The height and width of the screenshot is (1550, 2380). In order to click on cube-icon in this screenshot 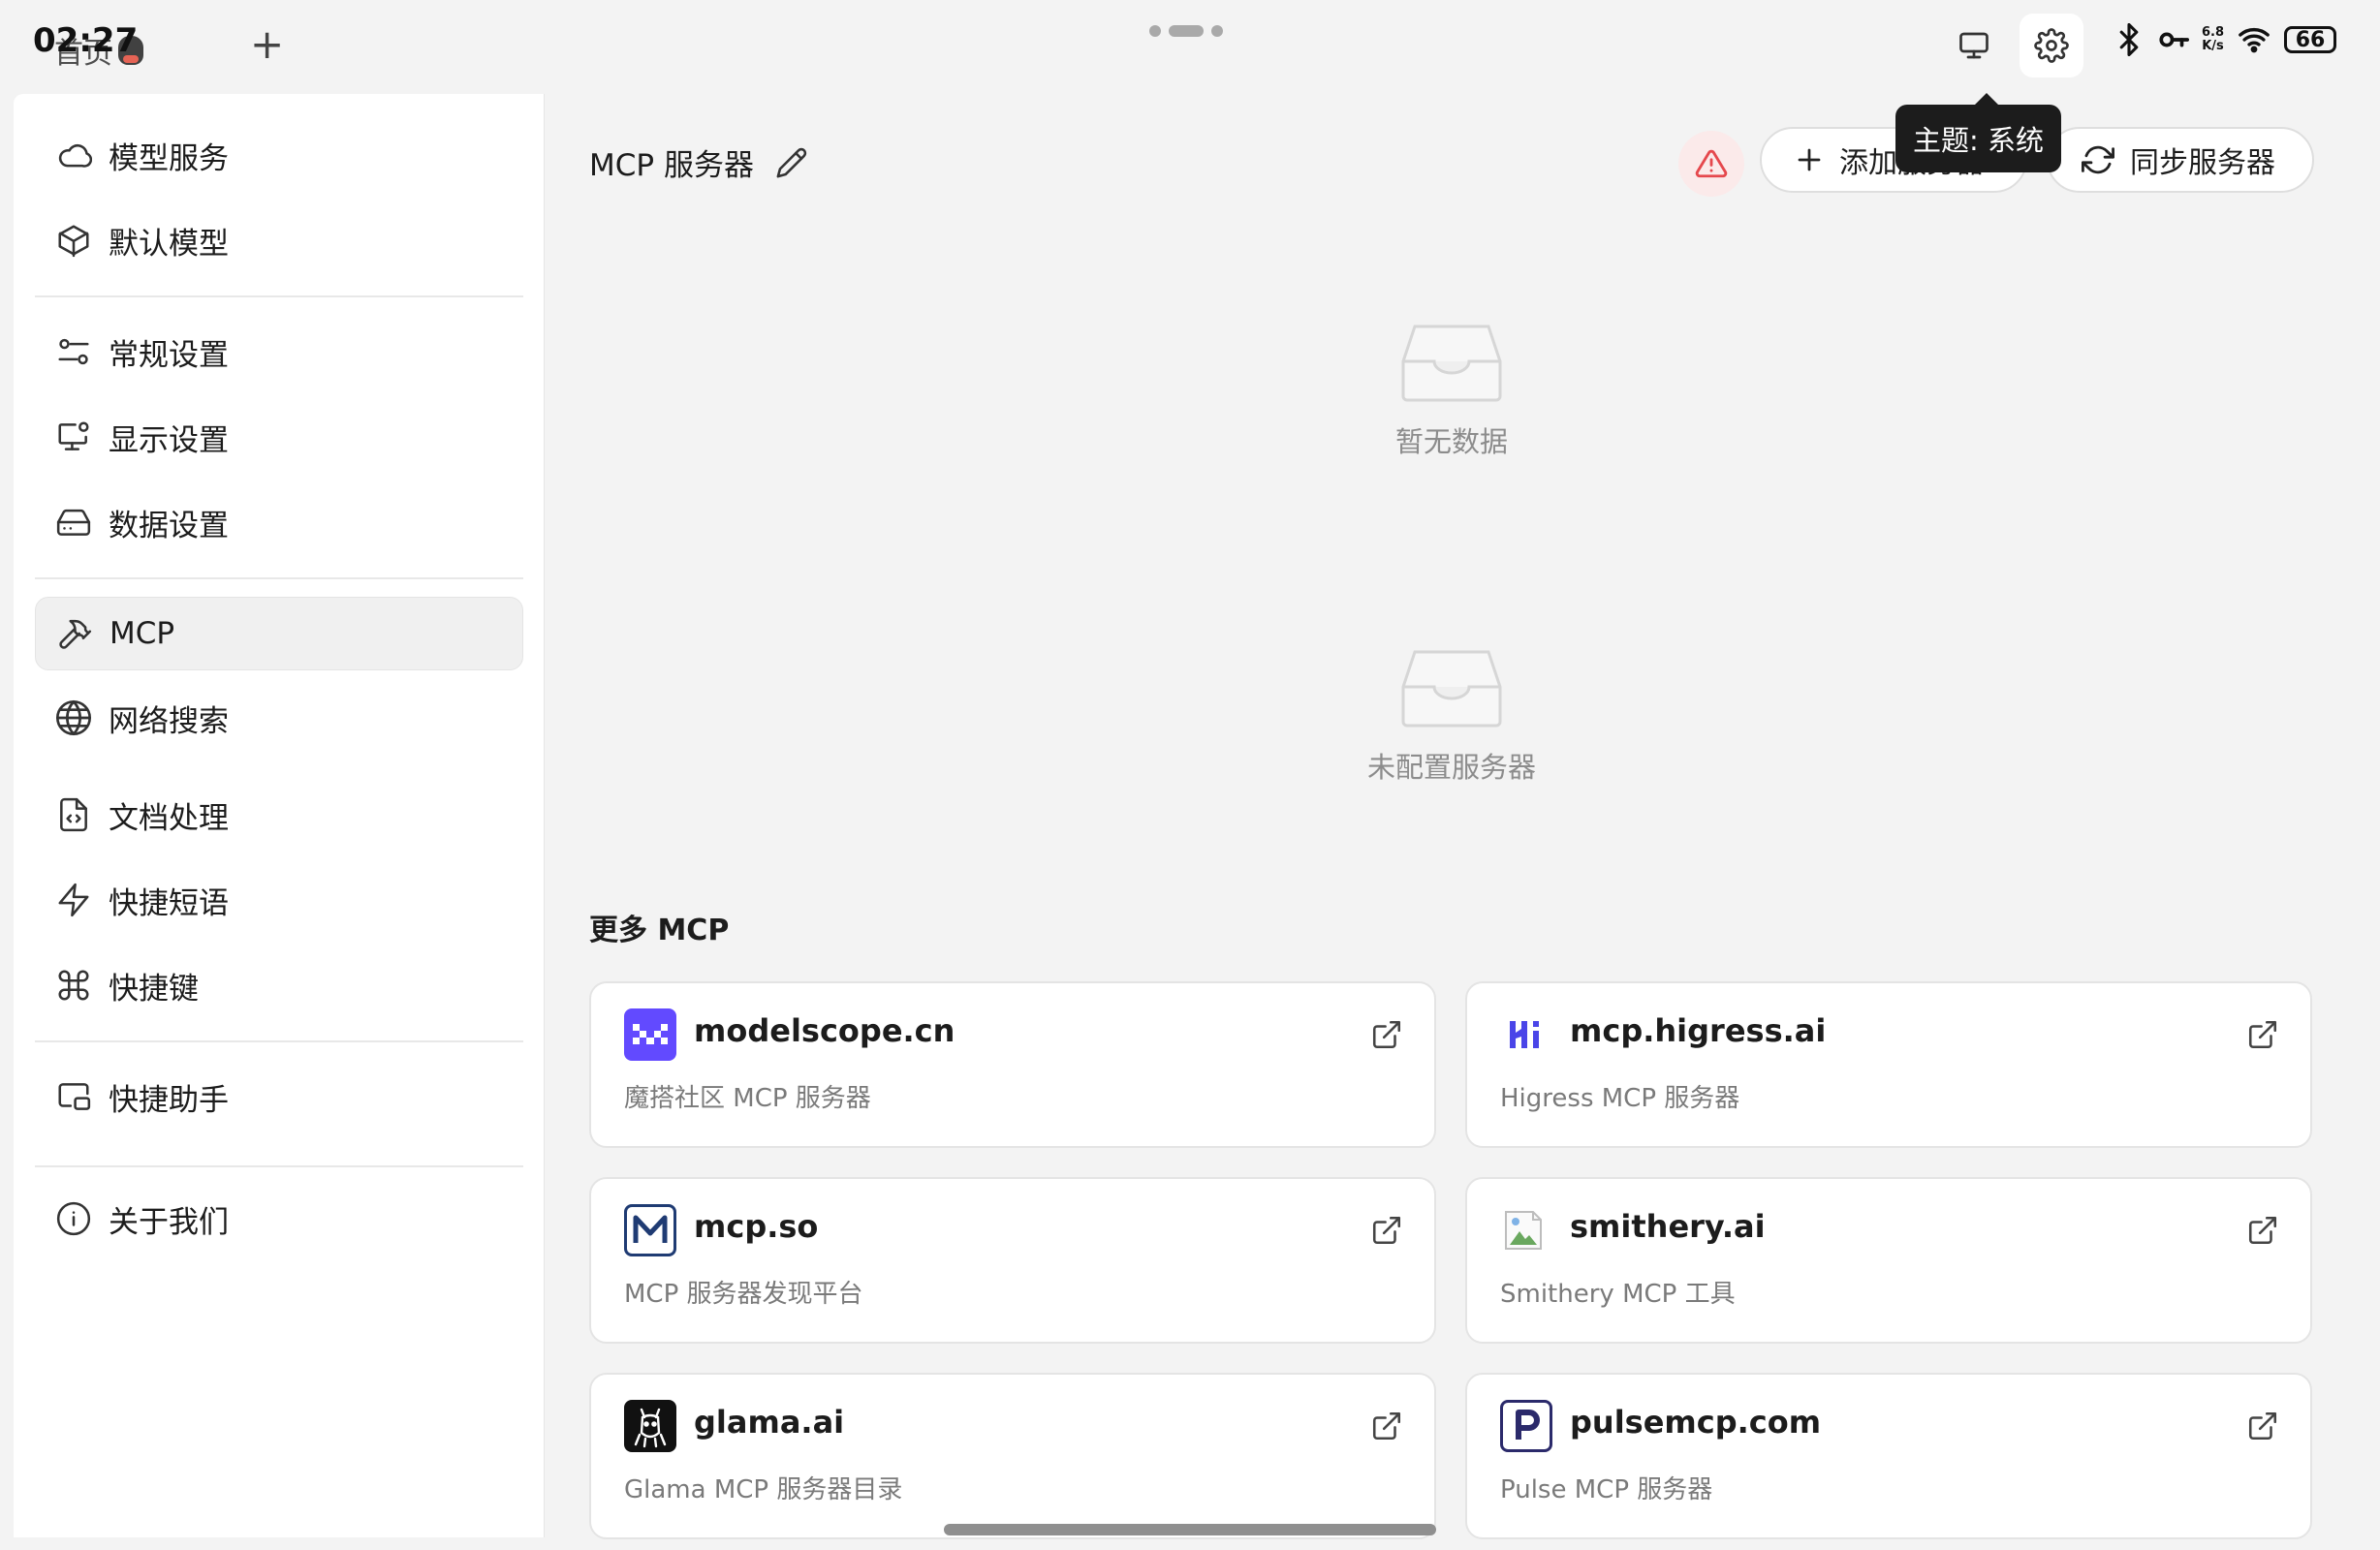, I will do `click(74, 240)`.